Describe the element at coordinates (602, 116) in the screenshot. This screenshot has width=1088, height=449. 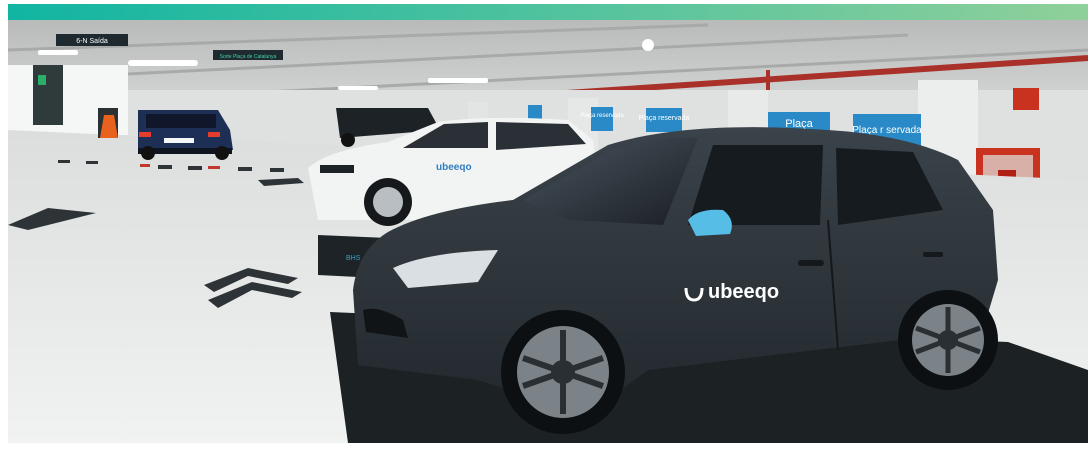
I see `wall-sign-1-text: Plaça reservada` at that location.